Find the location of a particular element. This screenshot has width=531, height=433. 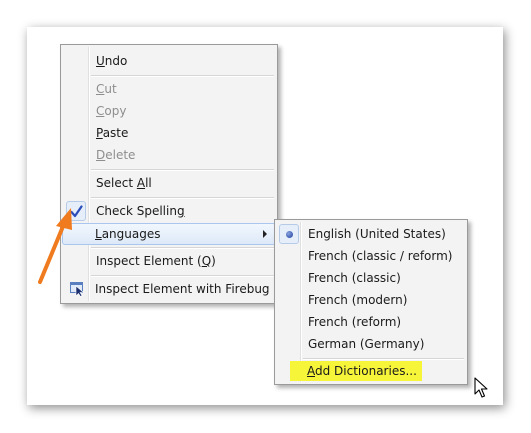

language-item-french-reform: French (reform) is located at coordinates (371, 322).